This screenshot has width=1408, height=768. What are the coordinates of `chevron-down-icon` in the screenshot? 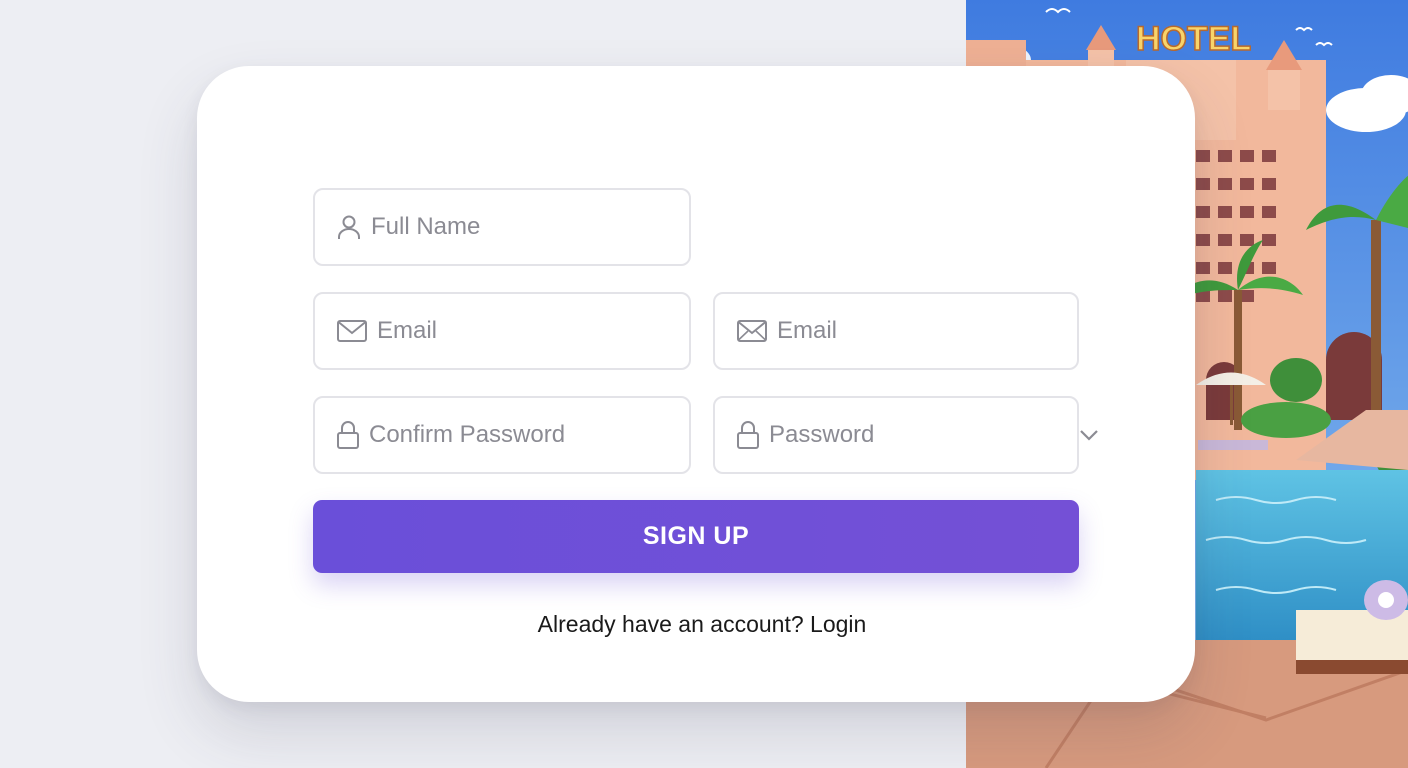 It's located at (1089, 435).